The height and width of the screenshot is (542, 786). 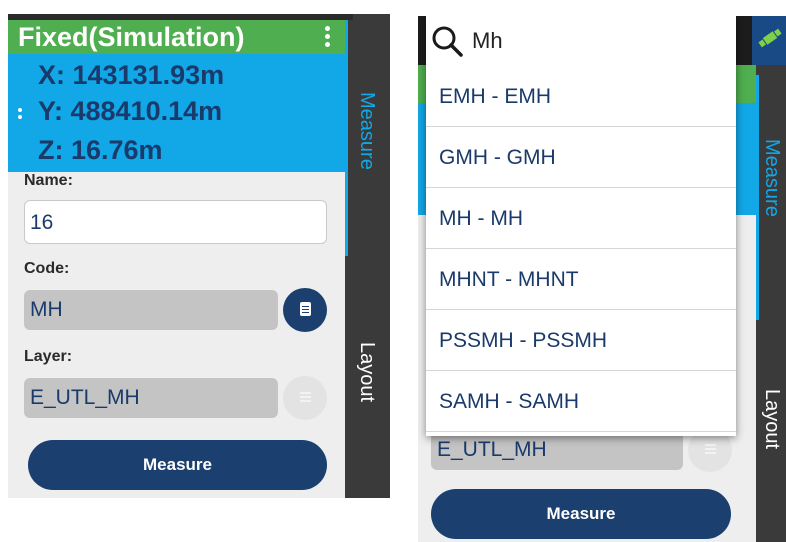 I want to click on fix-status-bar: Fixed(Simulation), so click(x=176, y=37).